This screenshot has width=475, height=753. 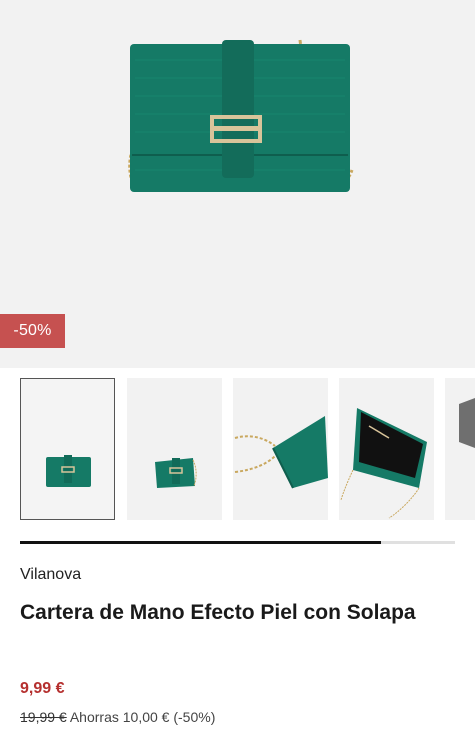 I want to click on green-clutch-illustration, so click(x=241, y=115).